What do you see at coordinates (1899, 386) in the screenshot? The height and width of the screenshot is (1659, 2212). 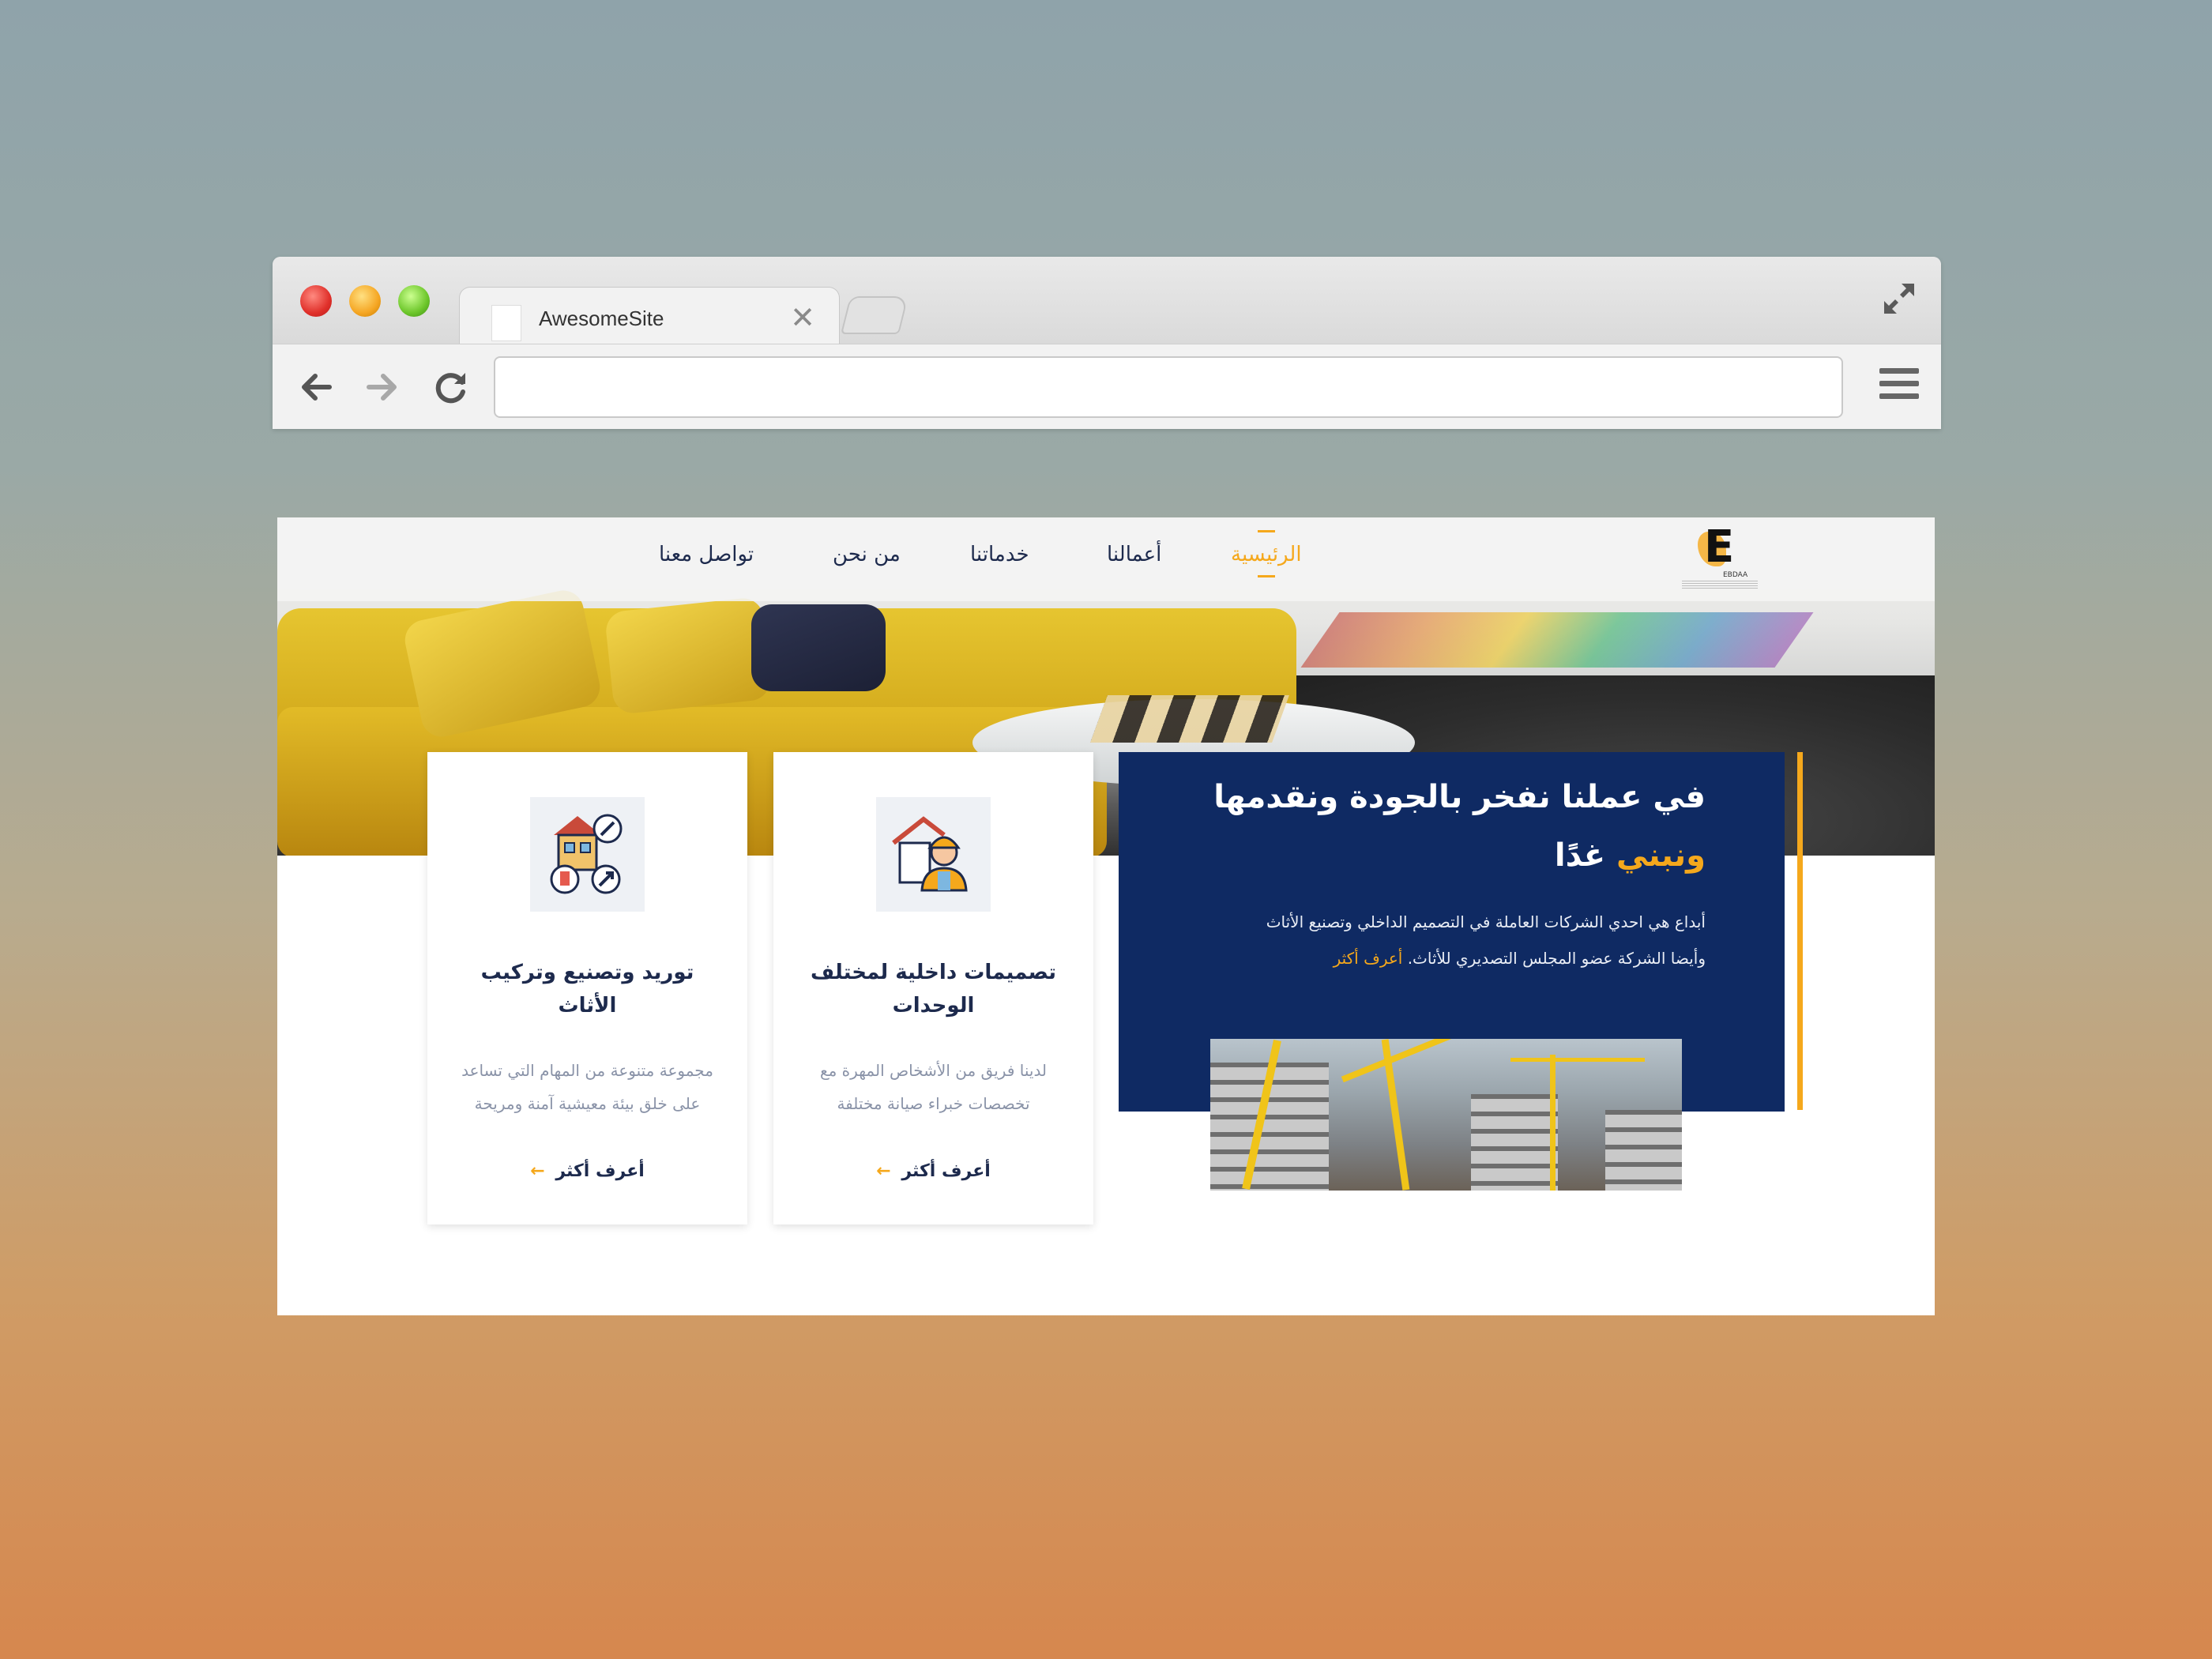 I see `hamburger-menu-icon` at bounding box center [1899, 386].